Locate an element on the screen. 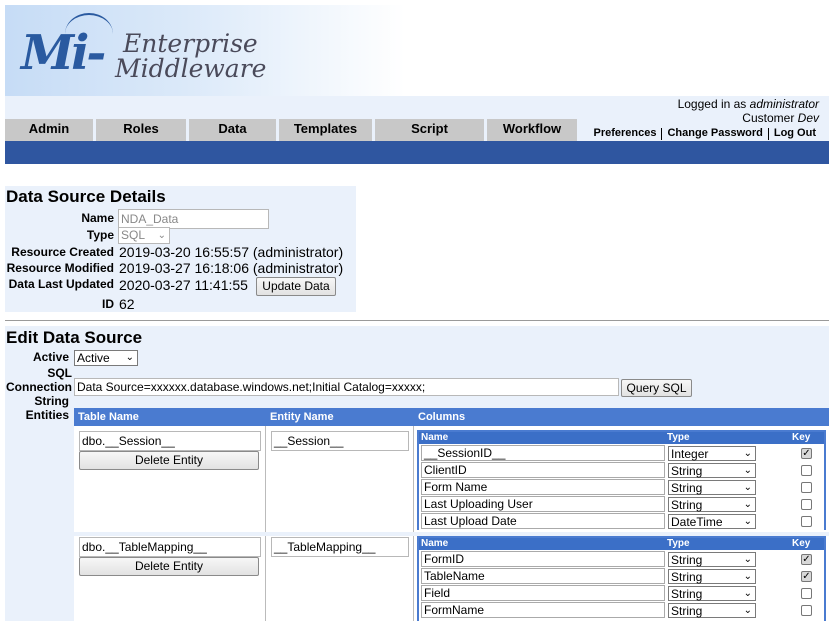  type-select-value: SQL is located at coordinates (133, 235).